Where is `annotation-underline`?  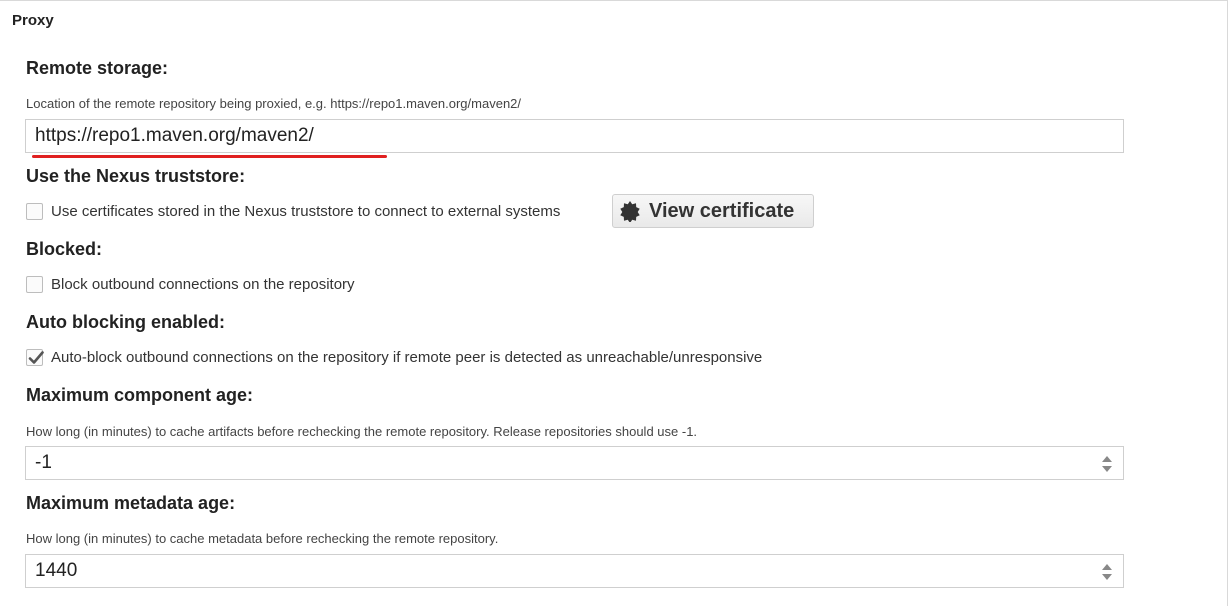 annotation-underline is located at coordinates (209, 156).